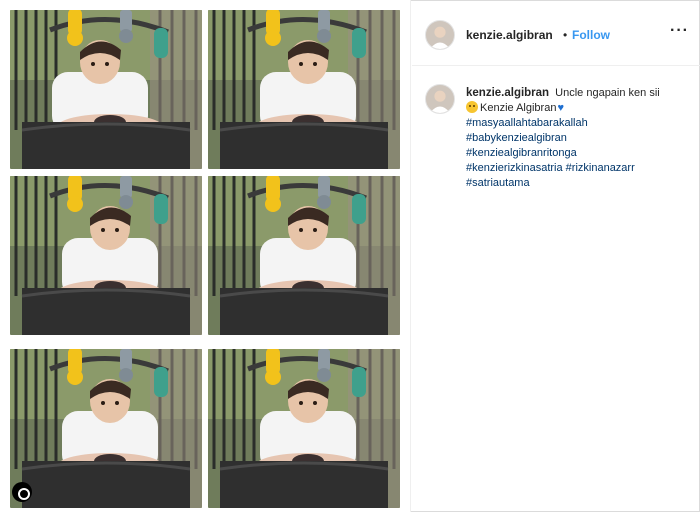  Describe the element at coordinates (498, 183) in the screenshot. I see `hashtag-link: #satriautama` at that location.